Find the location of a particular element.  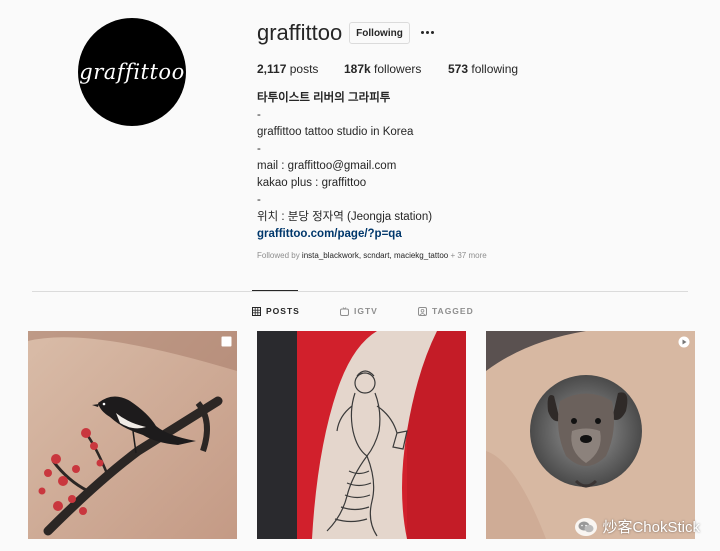

tab-tagged: TAGGED is located at coordinates (446, 311).